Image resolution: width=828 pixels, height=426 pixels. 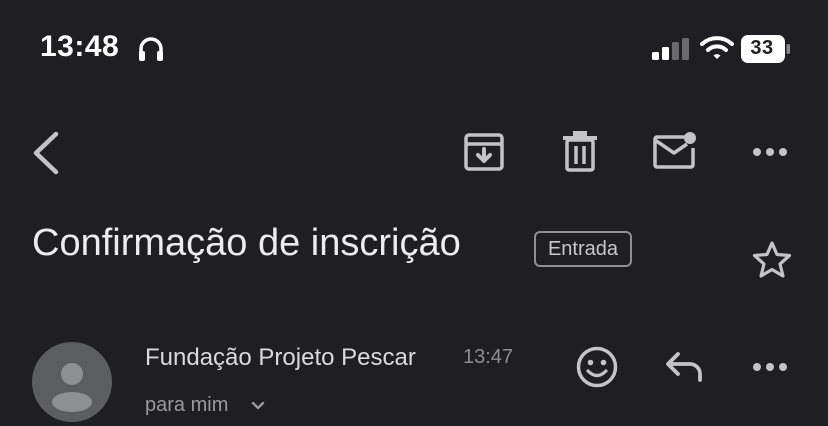 I want to click on more-options-button, so click(x=770, y=152).